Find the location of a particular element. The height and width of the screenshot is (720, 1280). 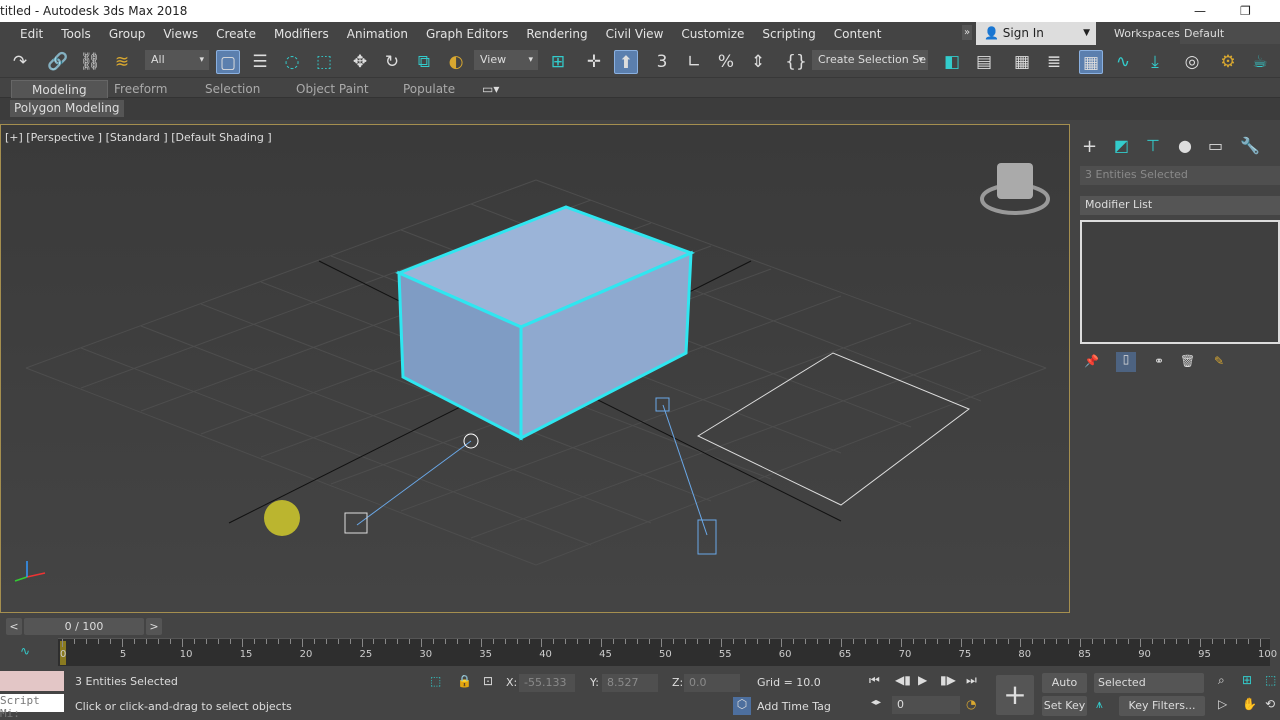

selection-filter-dropdown: All is located at coordinates (177, 60).